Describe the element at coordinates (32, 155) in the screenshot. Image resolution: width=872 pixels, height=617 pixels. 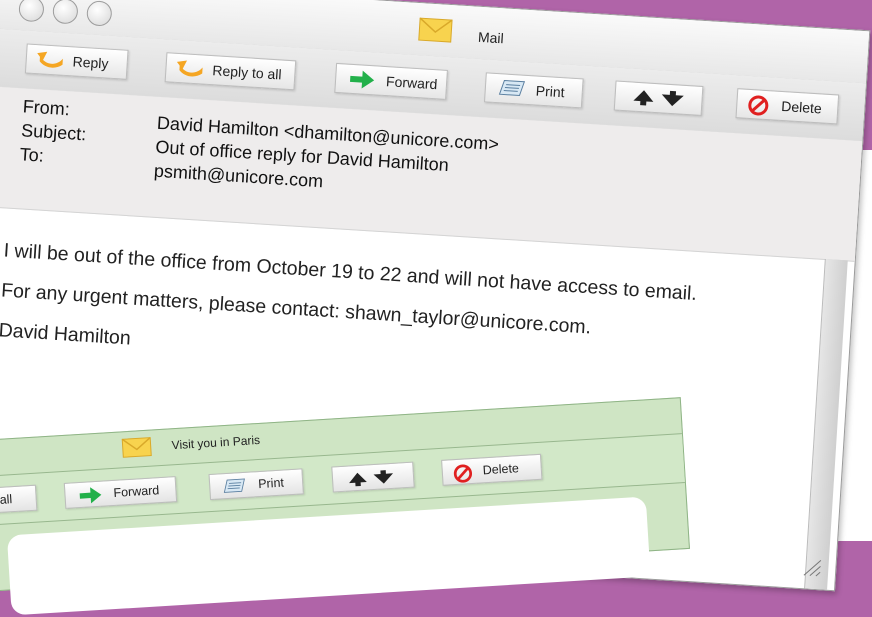
I see `to-label: To:` at that location.